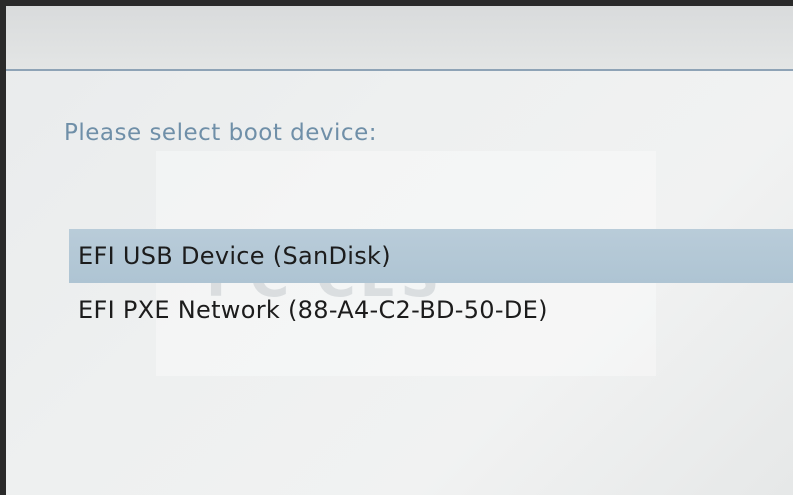 The height and width of the screenshot is (495, 793). What do you see at coordinates (431, 310) in the screenshot?
I see `boot-device-pxe-network: EFI PXE Network (88-A4-C2-BD-50-DE)` at bounding box center [431, 310].